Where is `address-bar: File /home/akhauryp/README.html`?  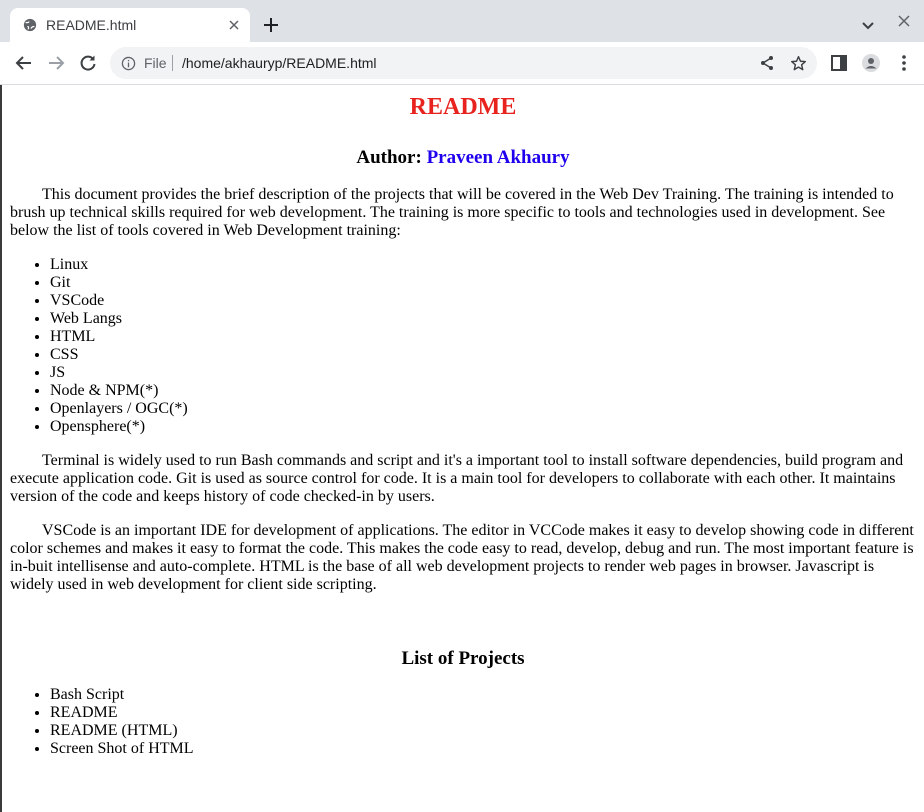
address-bar: File /home/akhauryp/README.html is located at coordinates (463, 63).